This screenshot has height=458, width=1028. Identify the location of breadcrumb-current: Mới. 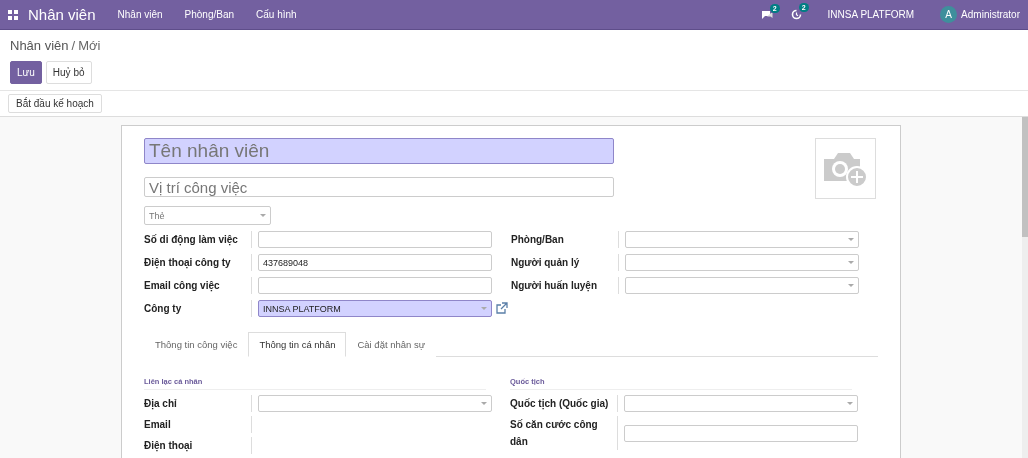
(89, 45).